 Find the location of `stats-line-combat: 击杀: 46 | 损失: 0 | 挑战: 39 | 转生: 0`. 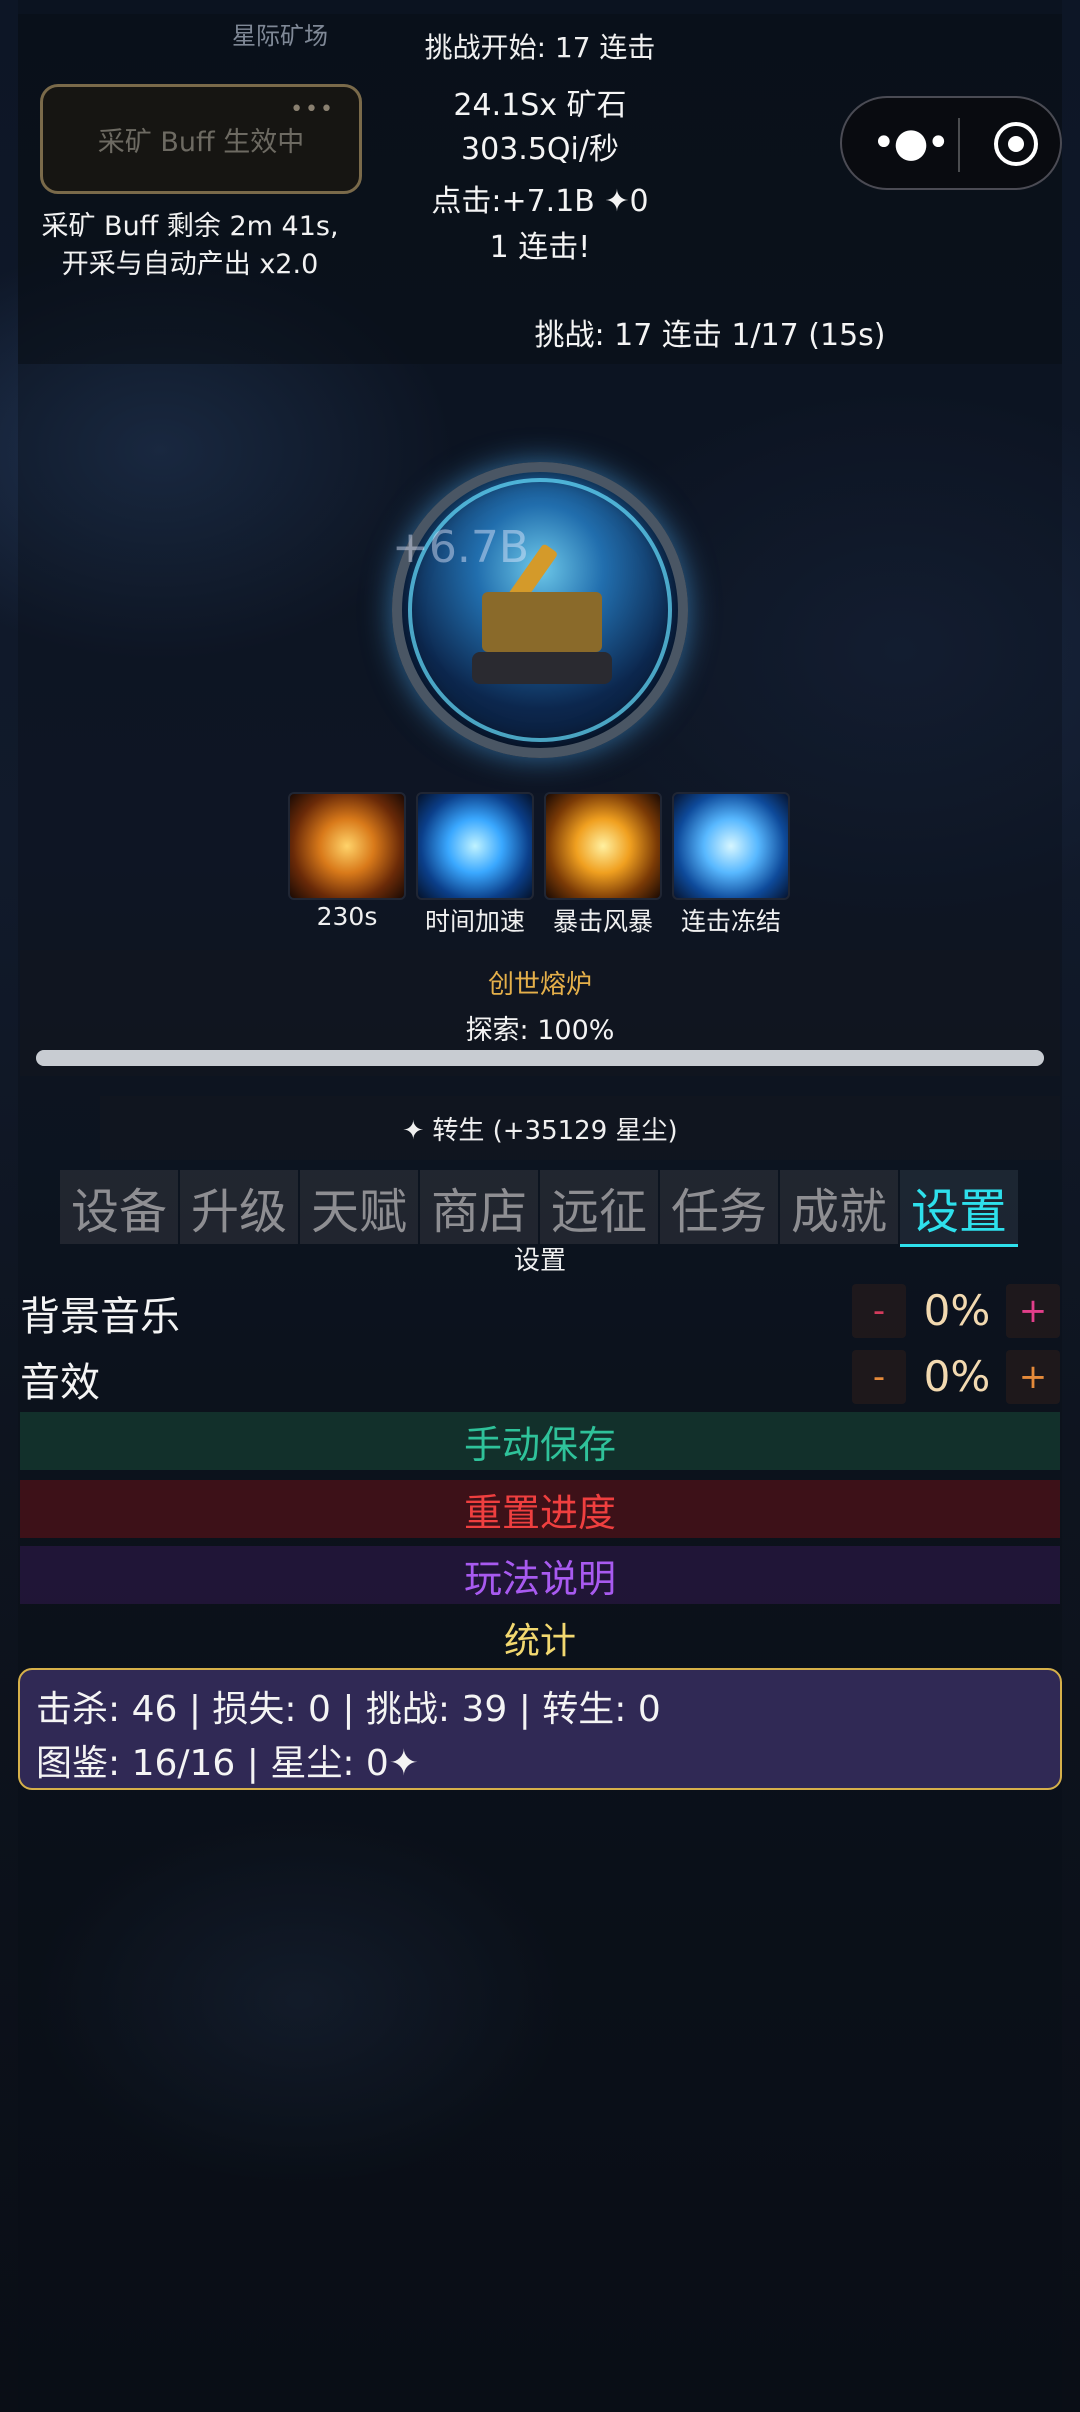

stats-line-combat: 击杀: 46 | 损失: 0 | 挑战: 39 | 转生: 0 is located at coordinates (348, 1709).